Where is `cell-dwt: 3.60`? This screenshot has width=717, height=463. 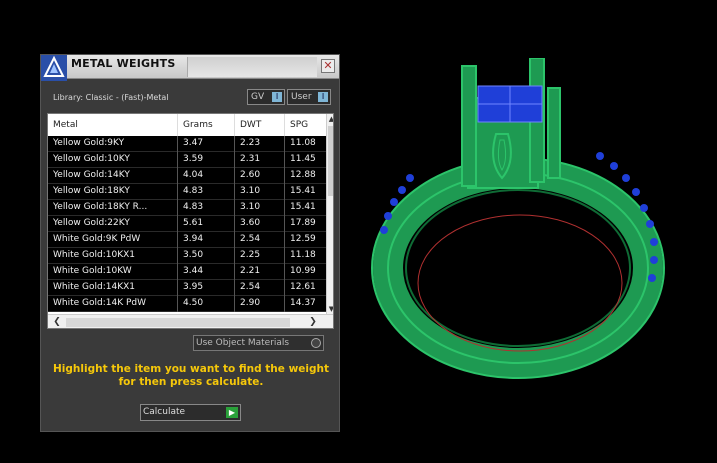
cell-dwt: 3.60 is located at coordinates (260, 224).